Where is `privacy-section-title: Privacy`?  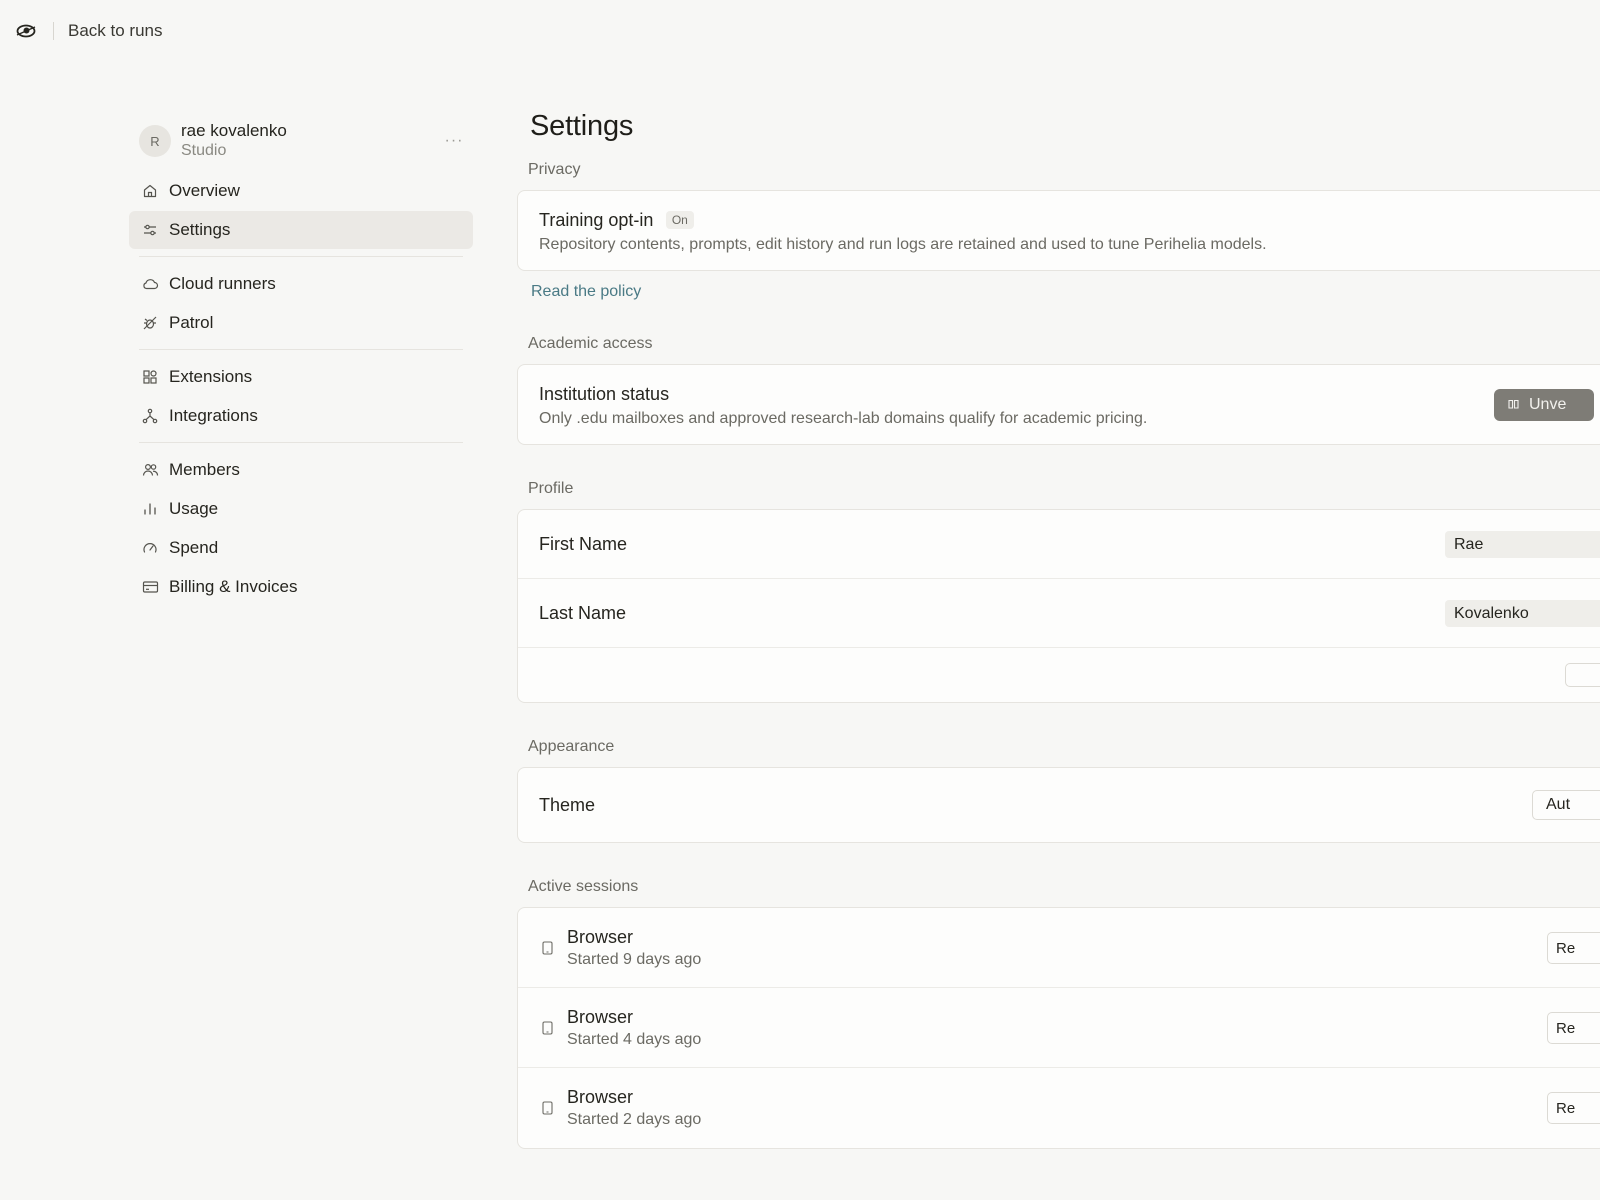
privacy-section-title: Privacy is located at coordinates (554, 169).